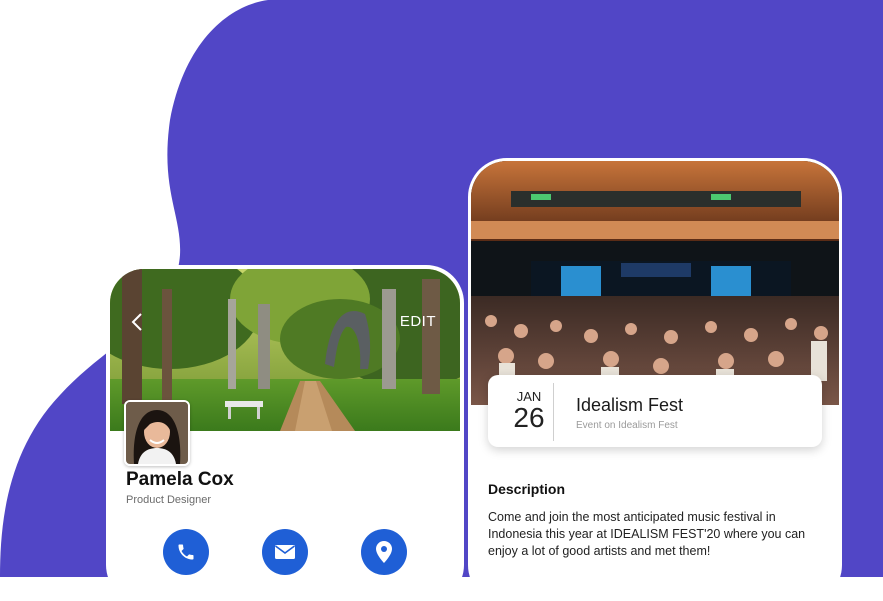 This screenshot has height=601, width=883. I want to click on description-heading: Description, so click(527, 489).